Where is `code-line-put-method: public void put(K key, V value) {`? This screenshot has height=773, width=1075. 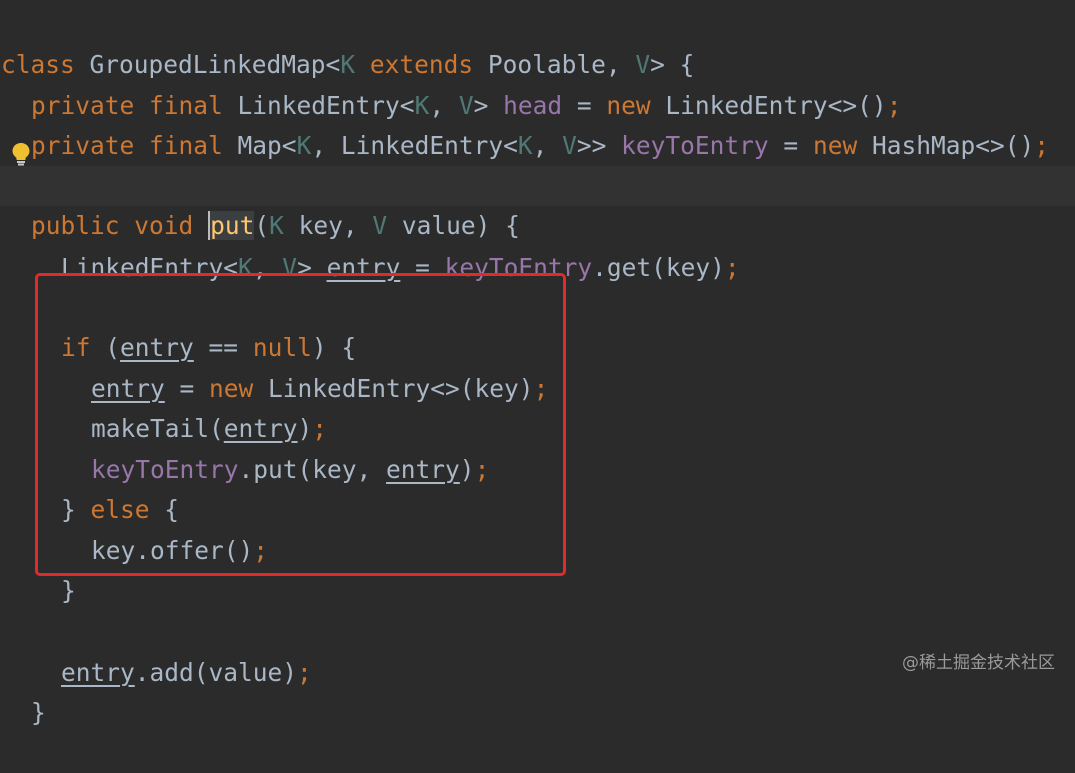 code-line-put-method: public void put(K key, V value) { is located at coordinates (537, 203).